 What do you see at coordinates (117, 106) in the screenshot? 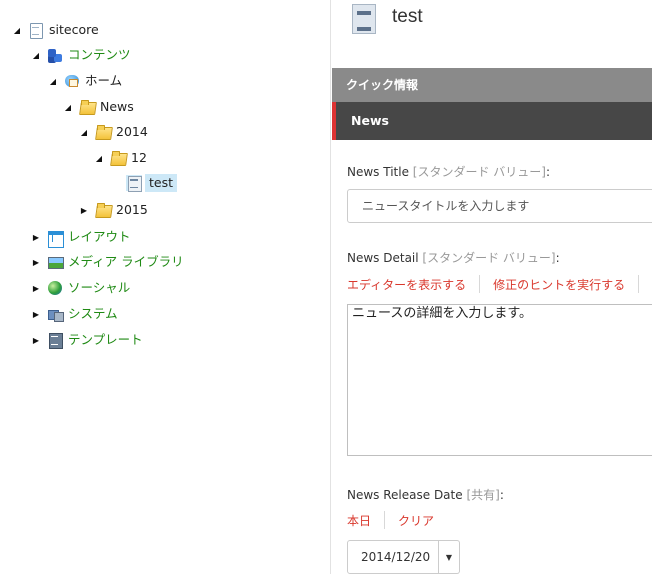
I see `tree-node-label: News` at bounding box center [117, 106].